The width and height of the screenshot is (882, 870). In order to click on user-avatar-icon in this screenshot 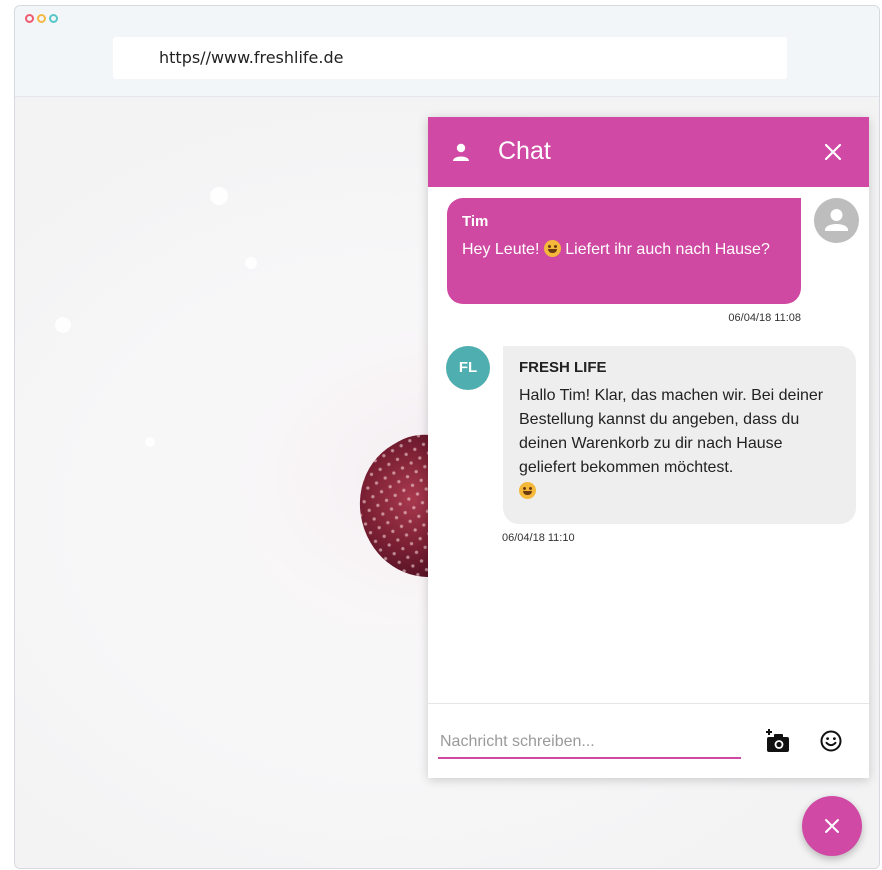, I will do `click(836, 220)`.